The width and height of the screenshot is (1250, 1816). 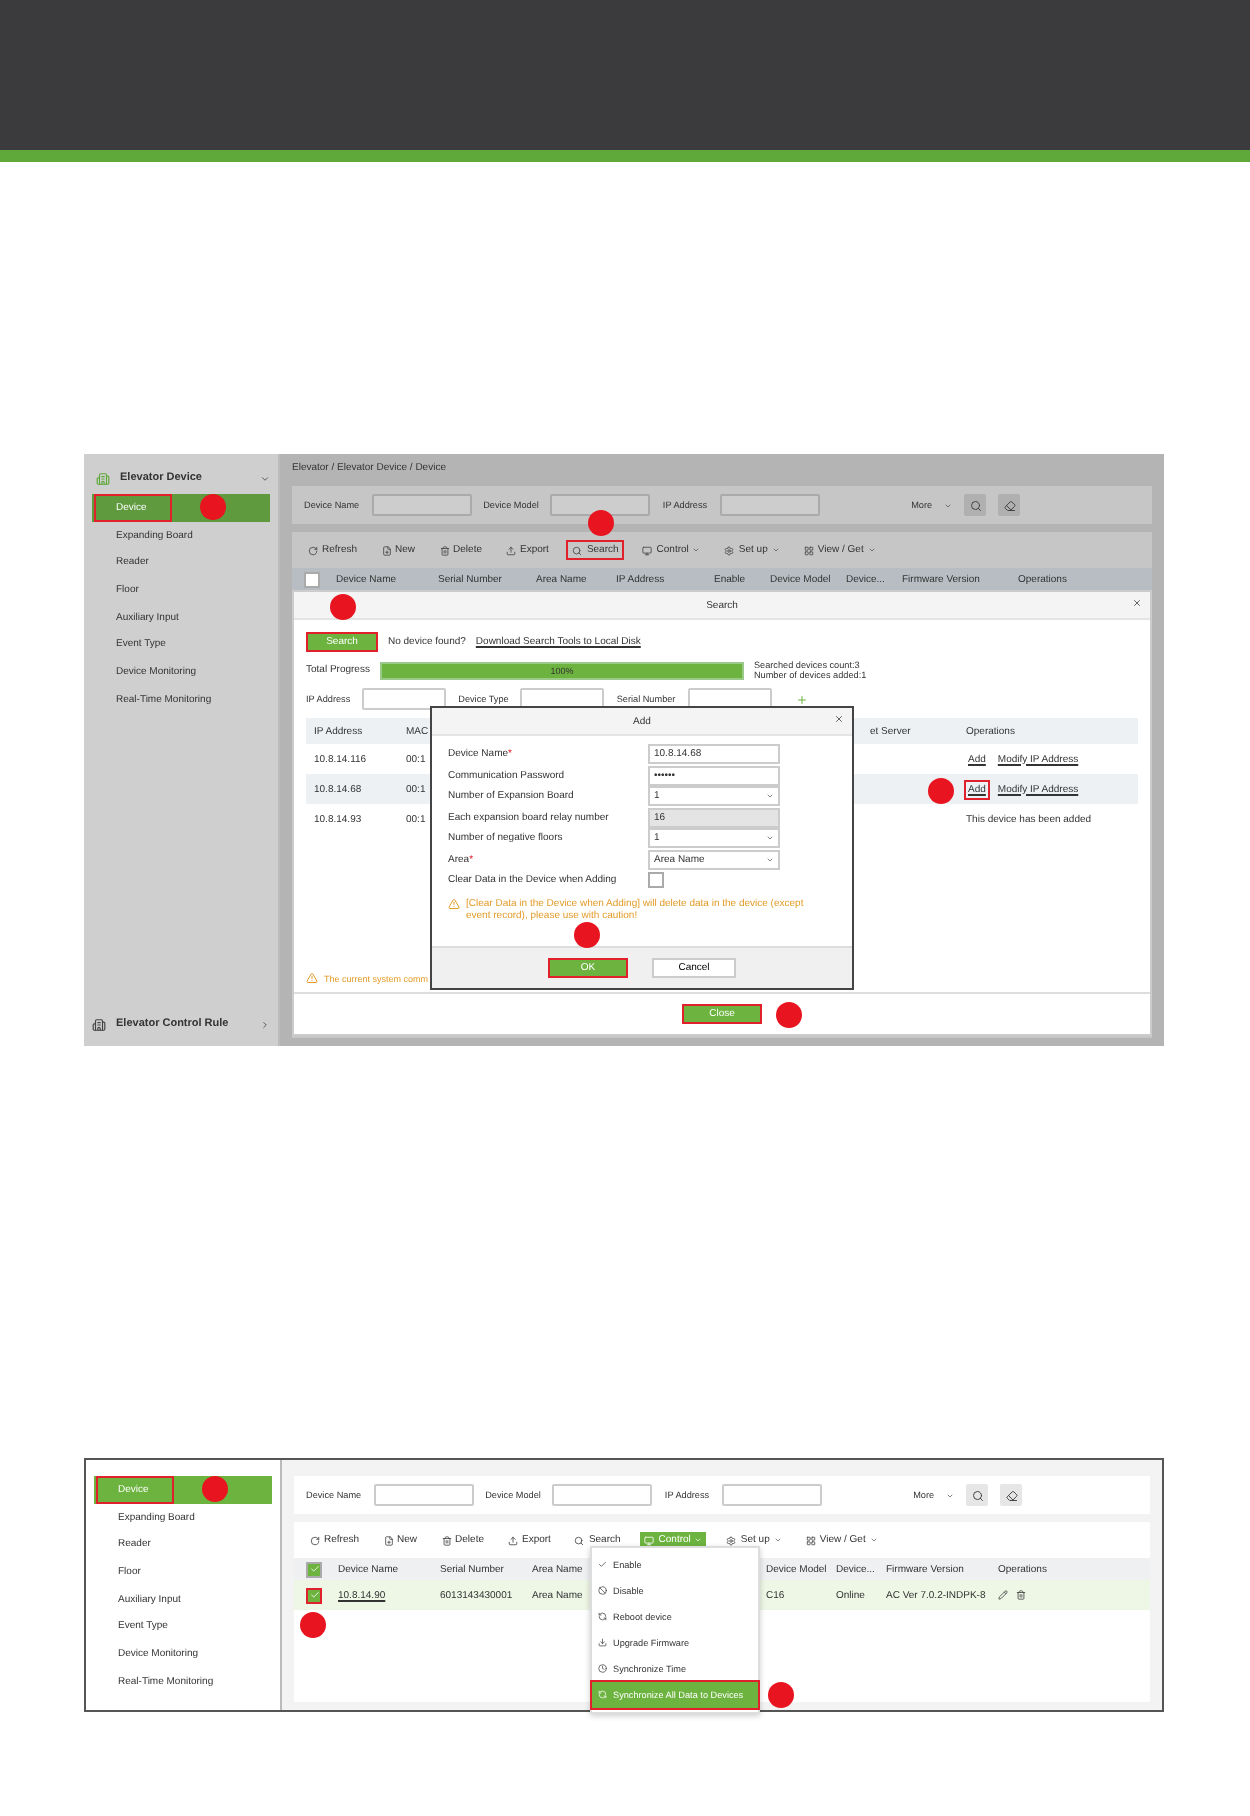 I want to click on pencil-icon, so click(x=1003, y=1595).